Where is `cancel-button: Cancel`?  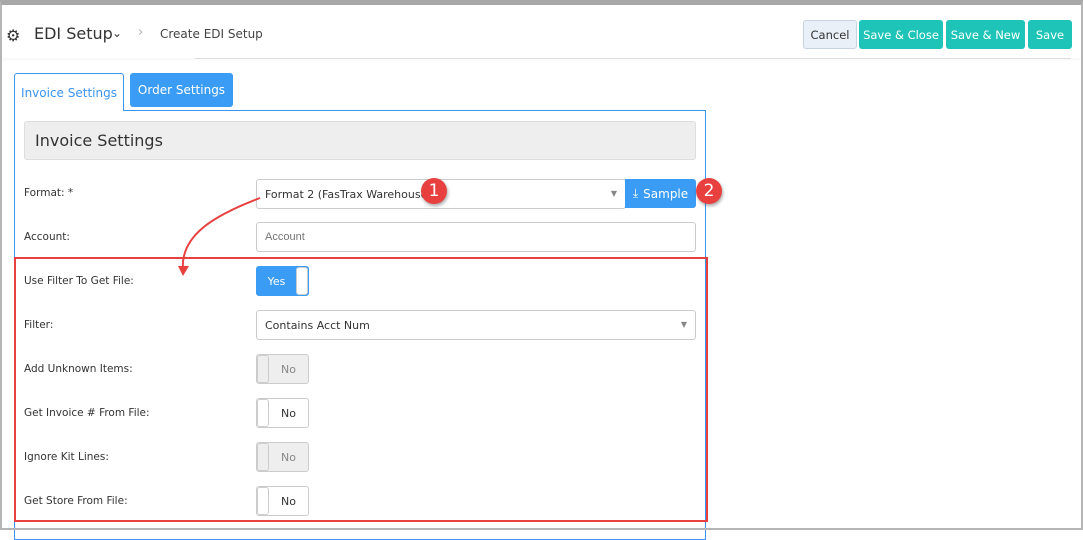
cancel-button: Cancel is located at coordinates (830, 34).